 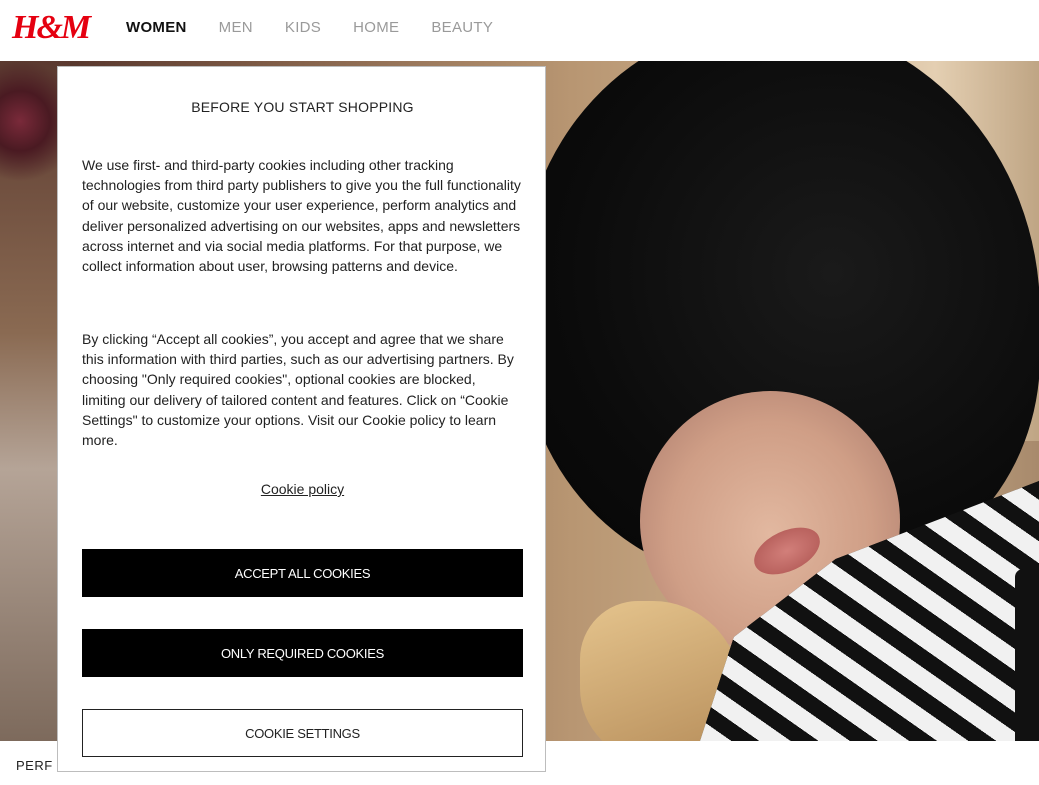 What do you see at coordinates (34, 765) in the screenshot?
I see `hero-caption: PERF` at bounding box center [34, 765].